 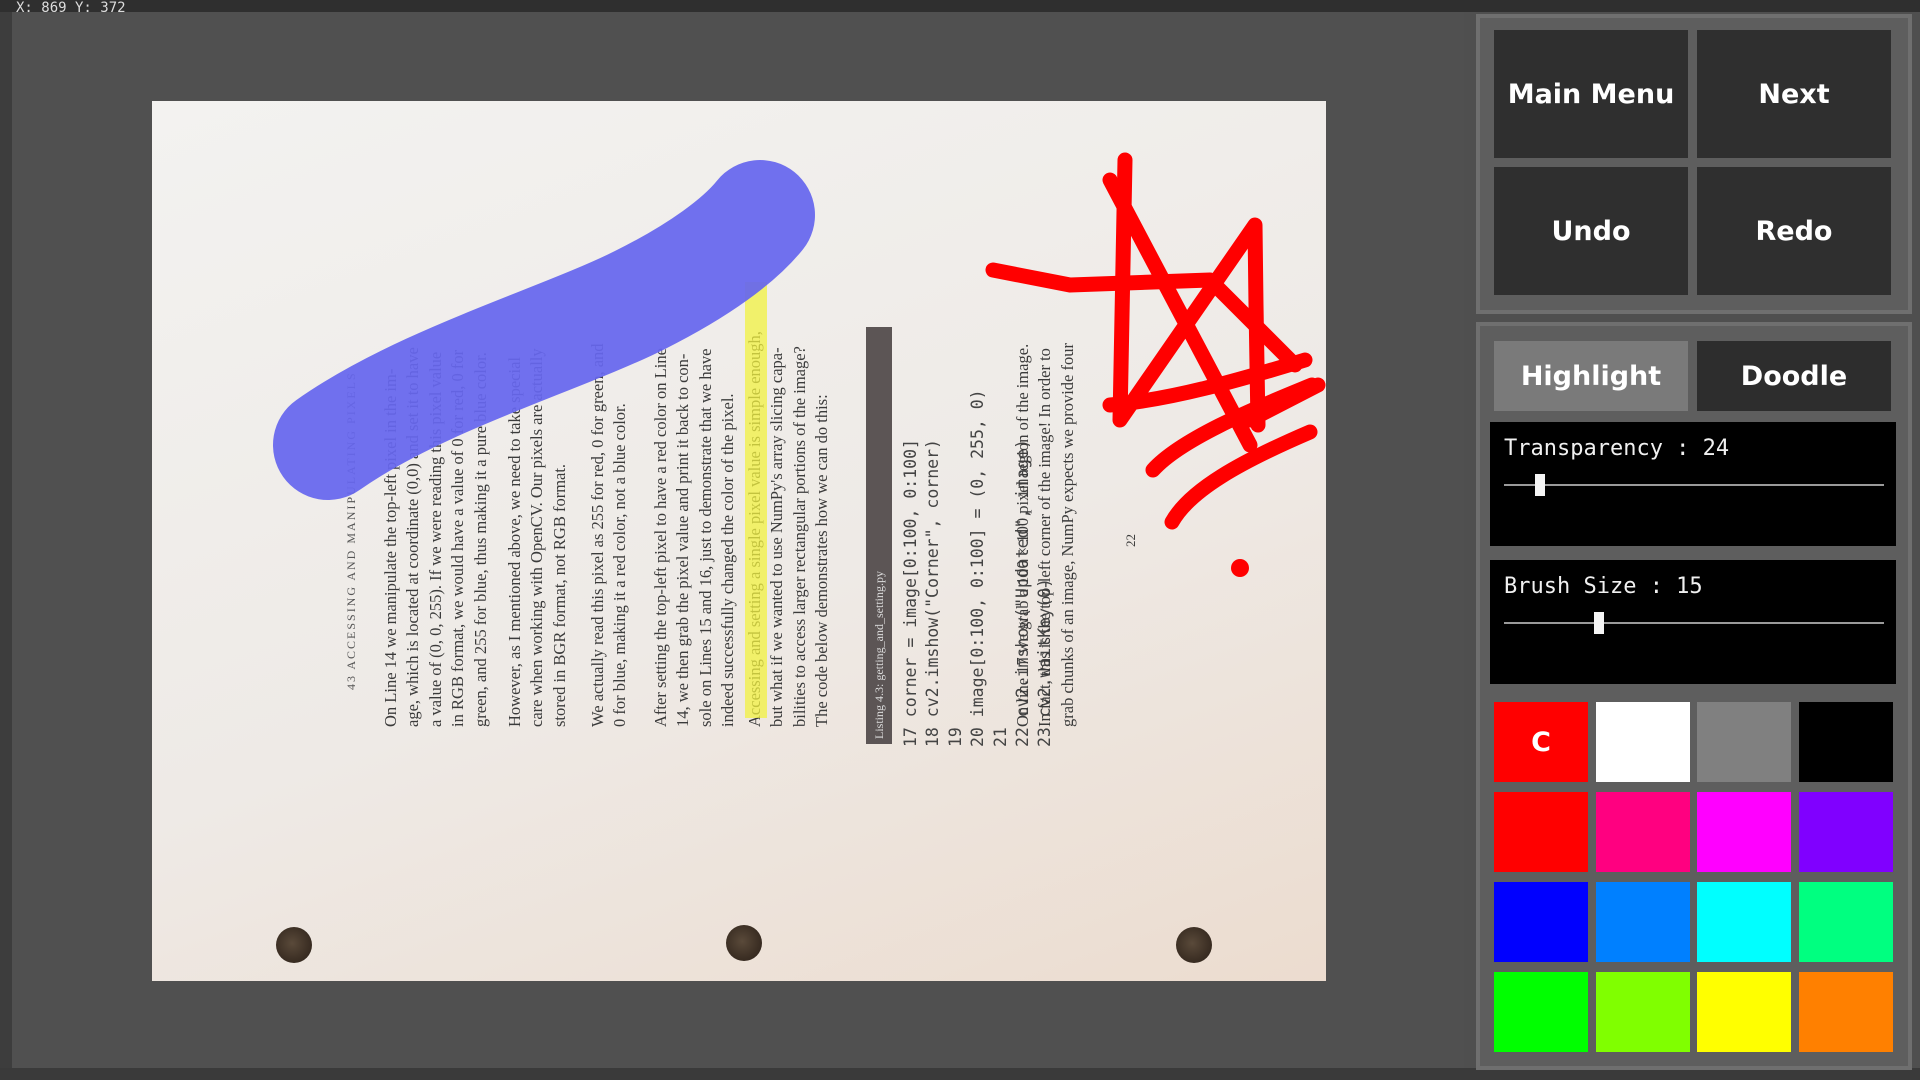 What do you see at coordinates (960, 8) in the screenshot?
I see `top-status-bar: X: 869 Y: 372` at bounding box center [960, 8].